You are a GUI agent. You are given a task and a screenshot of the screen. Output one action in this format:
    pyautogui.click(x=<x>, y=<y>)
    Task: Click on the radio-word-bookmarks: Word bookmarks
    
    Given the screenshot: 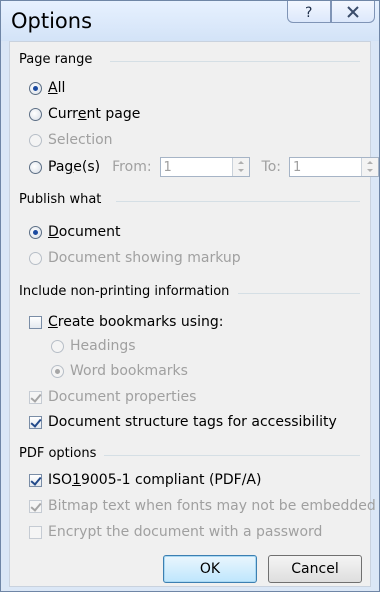 What is the action you would take?
    pyautogui.click(x=119, y=371)
    